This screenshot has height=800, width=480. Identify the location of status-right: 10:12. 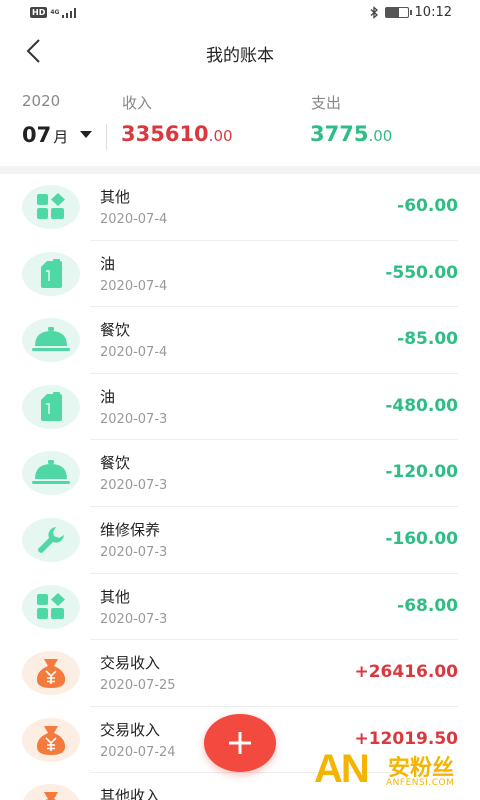
(411, 12).